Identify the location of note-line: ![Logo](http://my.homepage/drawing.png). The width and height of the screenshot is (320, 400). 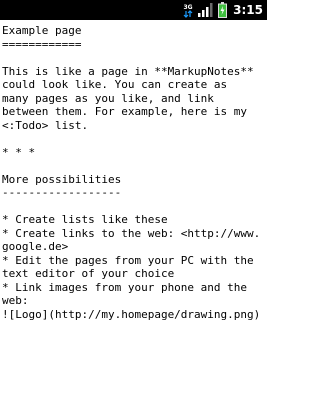
(131, 314).